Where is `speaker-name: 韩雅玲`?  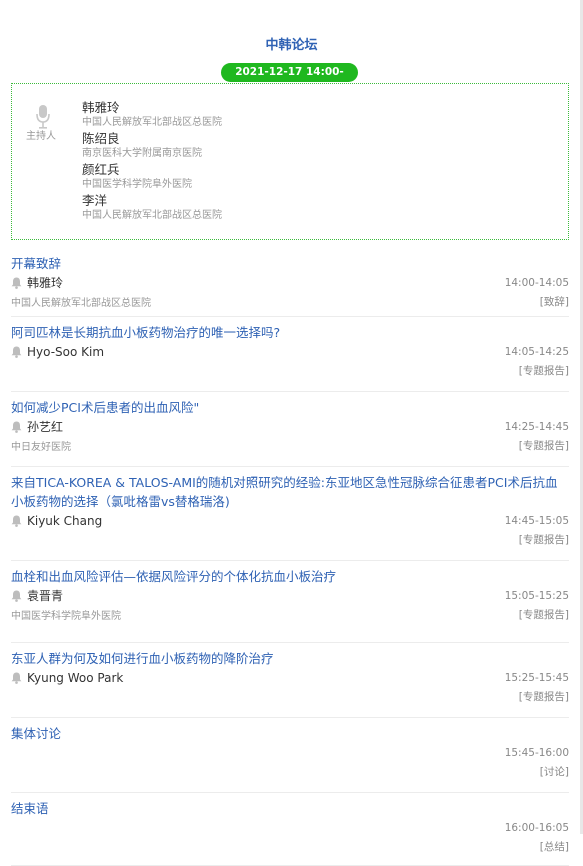
speaker-name: 韩雅玲 is located at coordinates (45, 283).